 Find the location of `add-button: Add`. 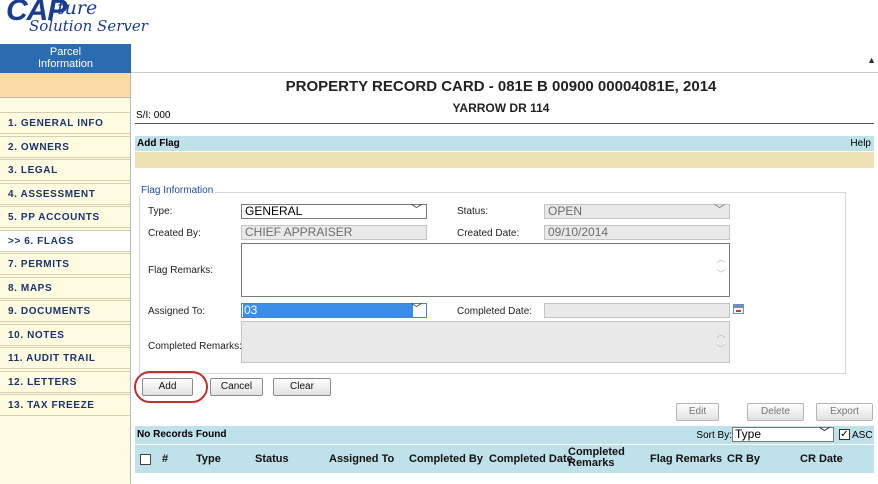

add-button: Add is located at coordinates (167, 387).